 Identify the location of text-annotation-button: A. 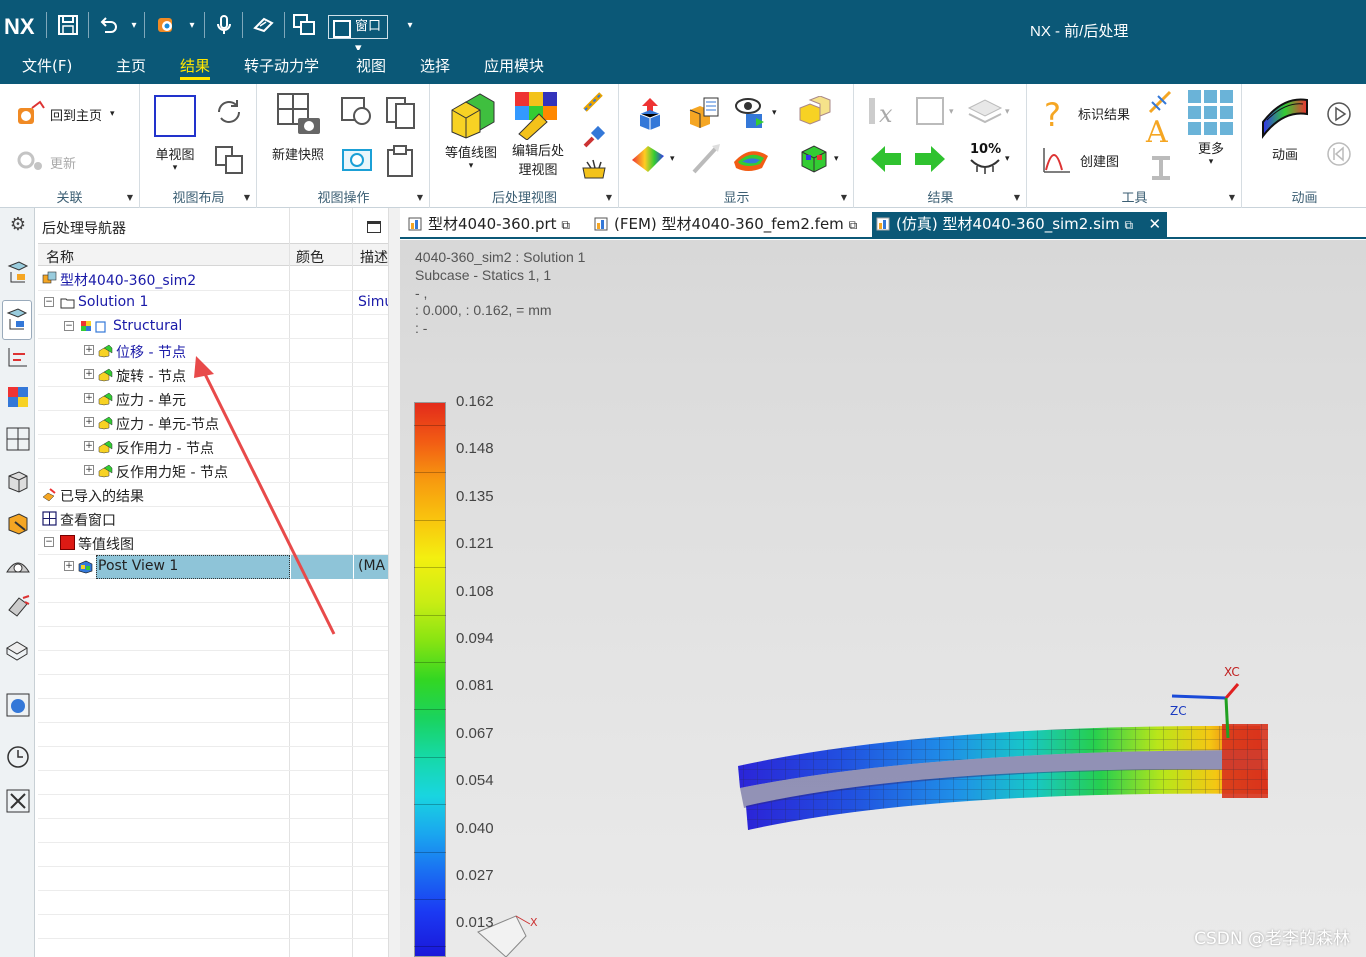
(1157, 133).